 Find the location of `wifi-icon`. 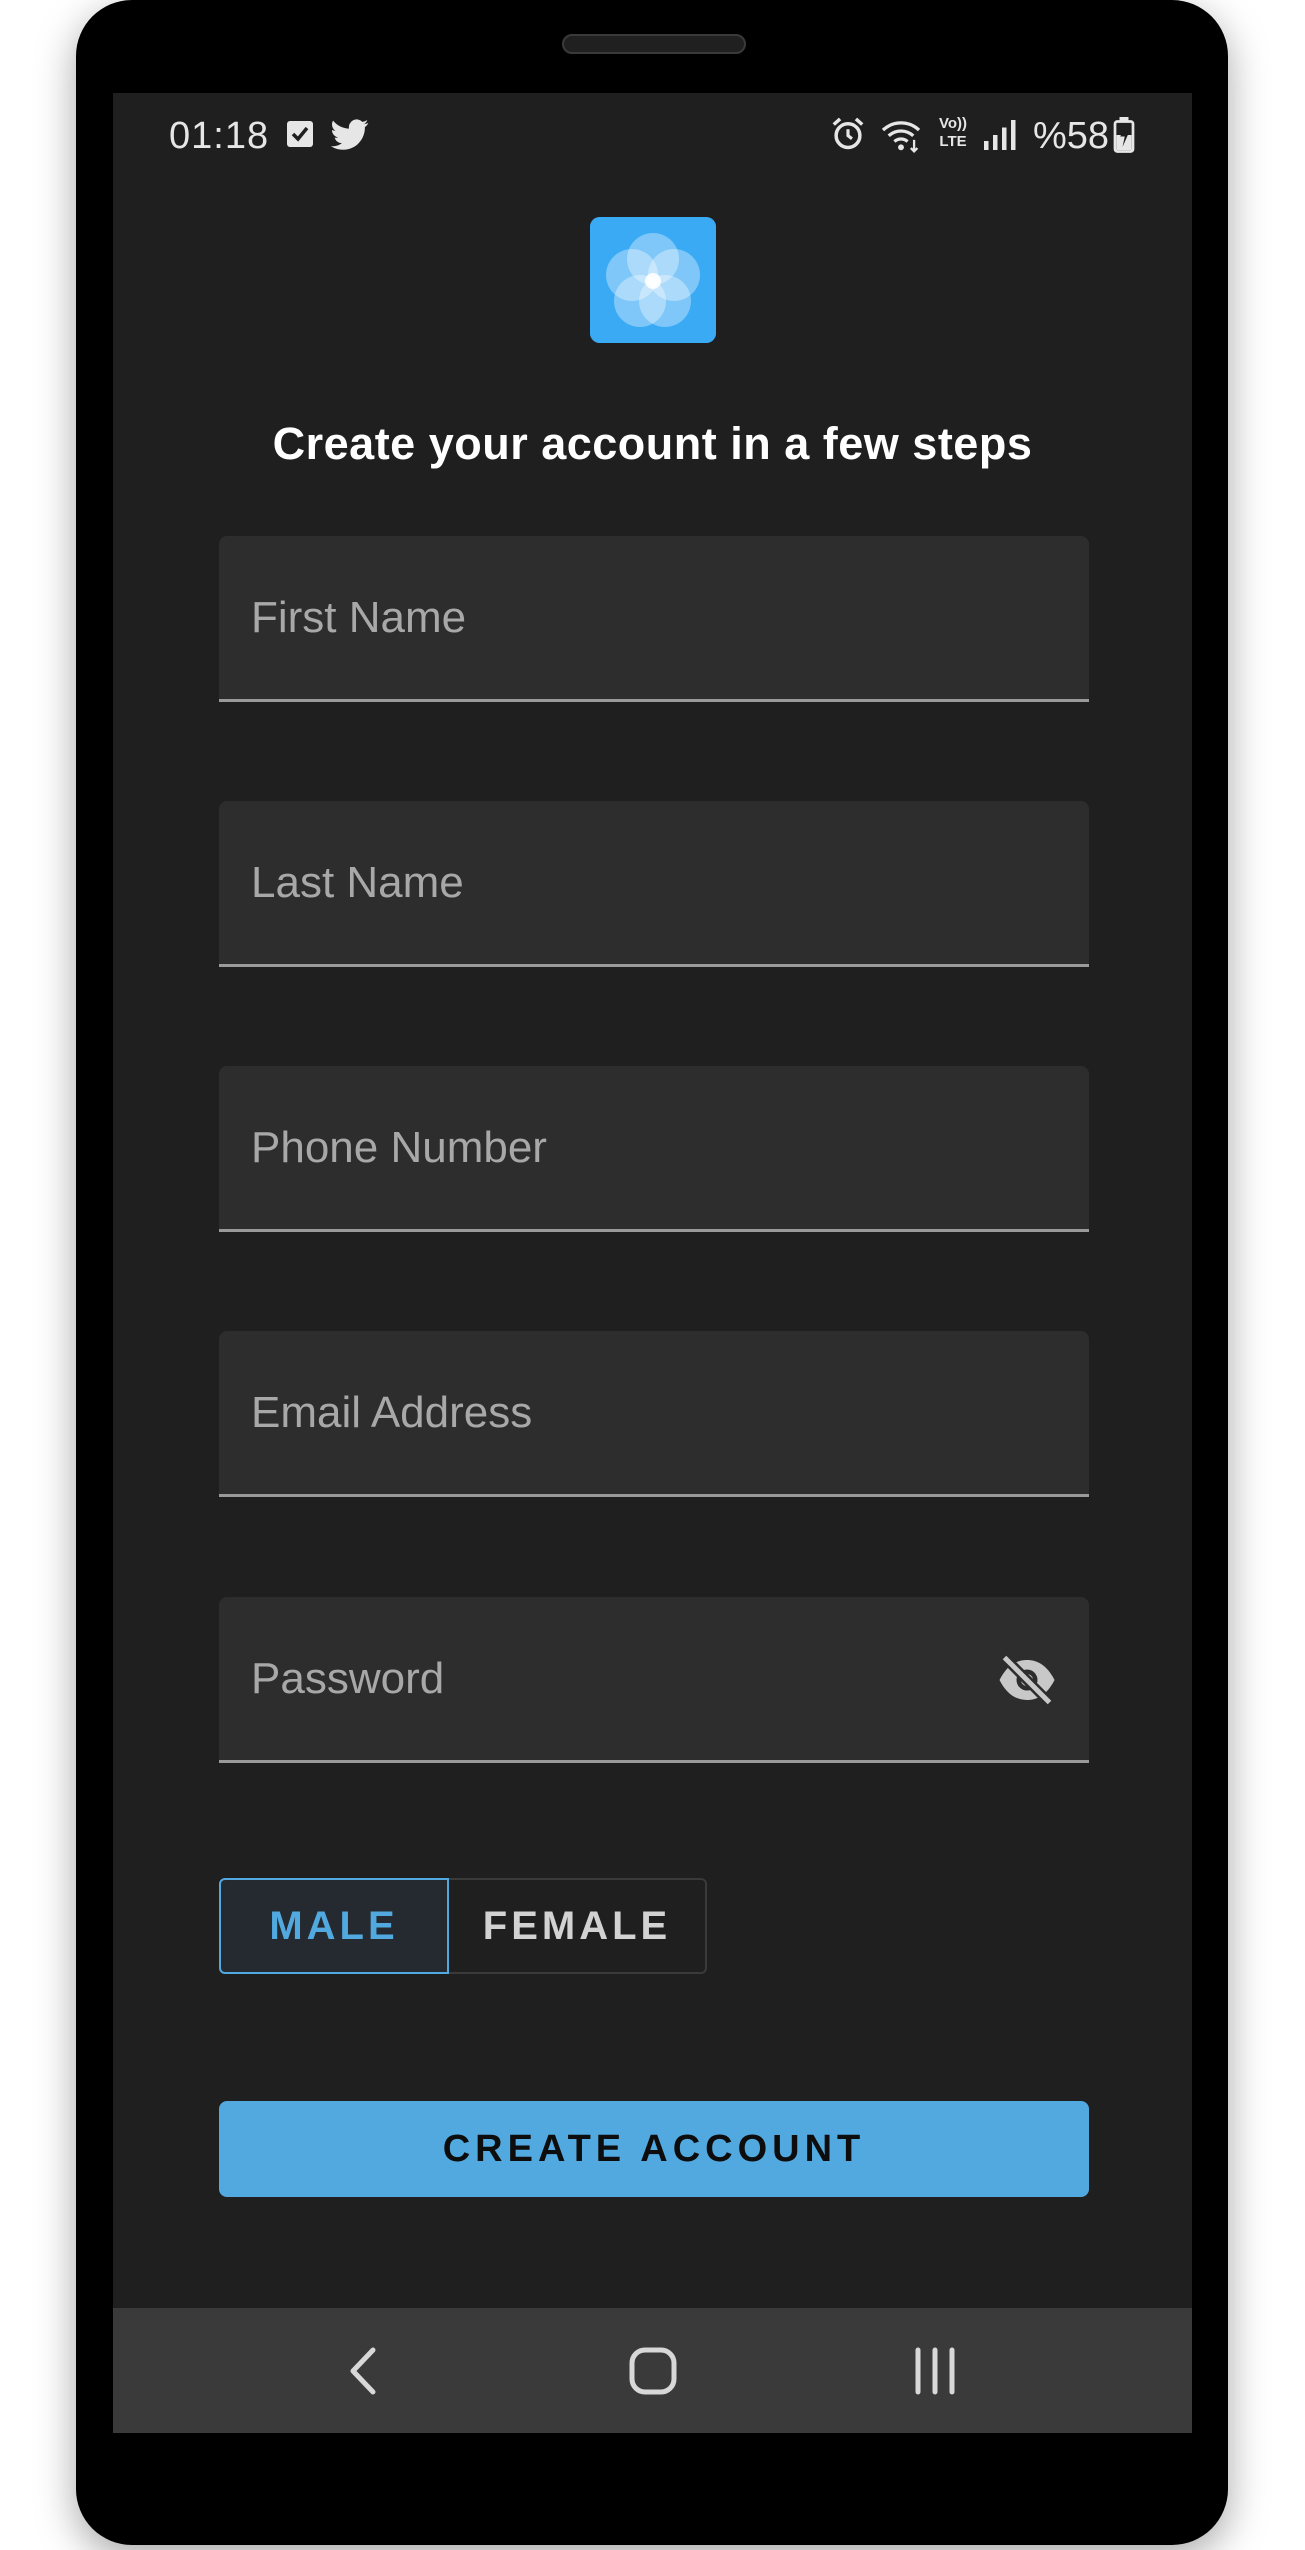

wifi-icon is located at coordinates (901, 137).